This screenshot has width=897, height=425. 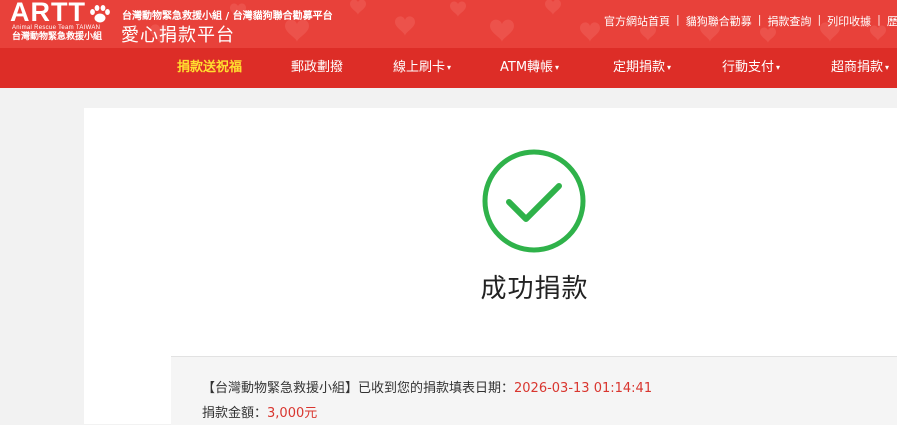 What do you see at coordinates (100, 14) in the screenshot?
I see `paw-icon` at bounding box center [100, 14].